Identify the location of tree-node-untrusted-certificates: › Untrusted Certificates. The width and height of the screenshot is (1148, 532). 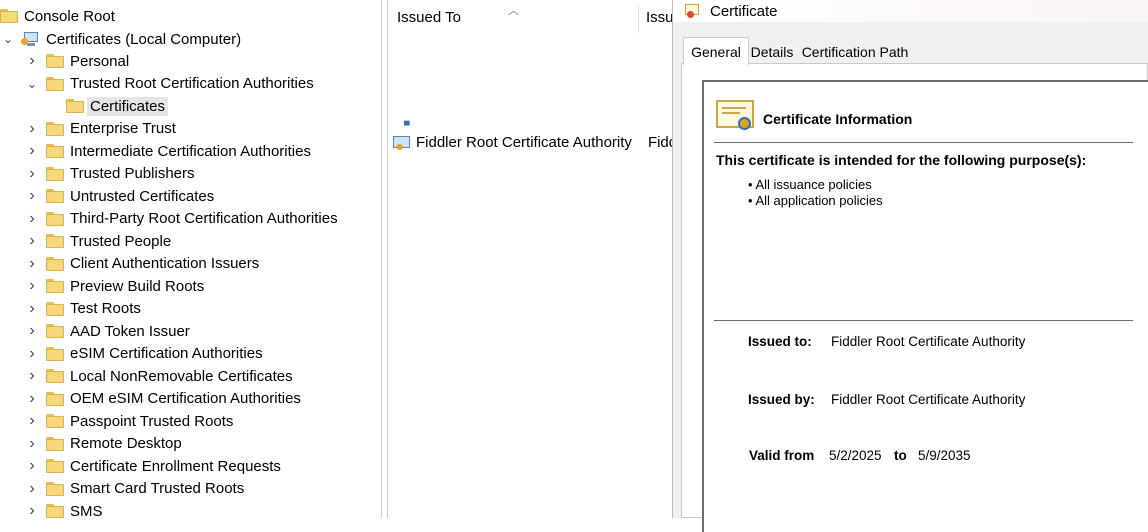
(120, 196).